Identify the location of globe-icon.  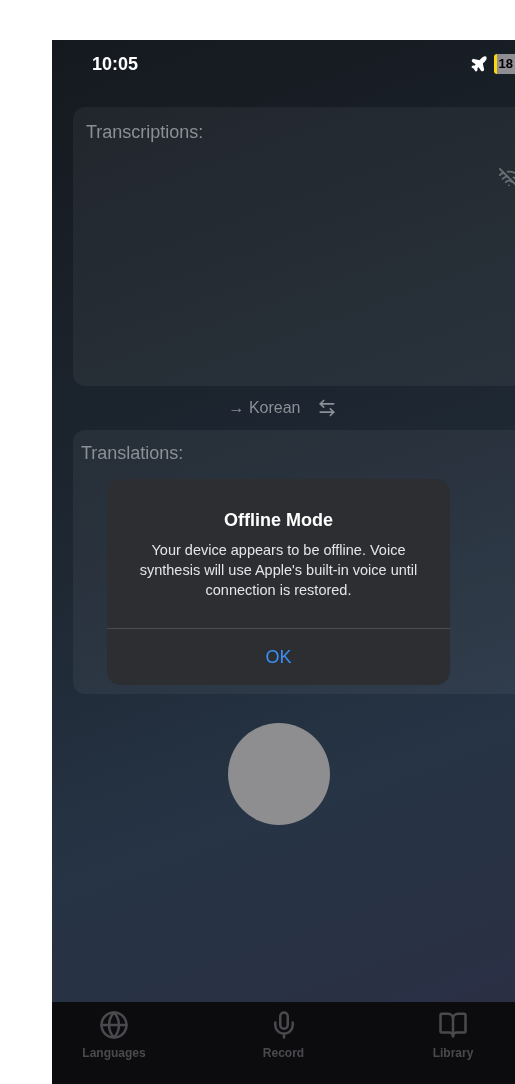
(114, 1025).